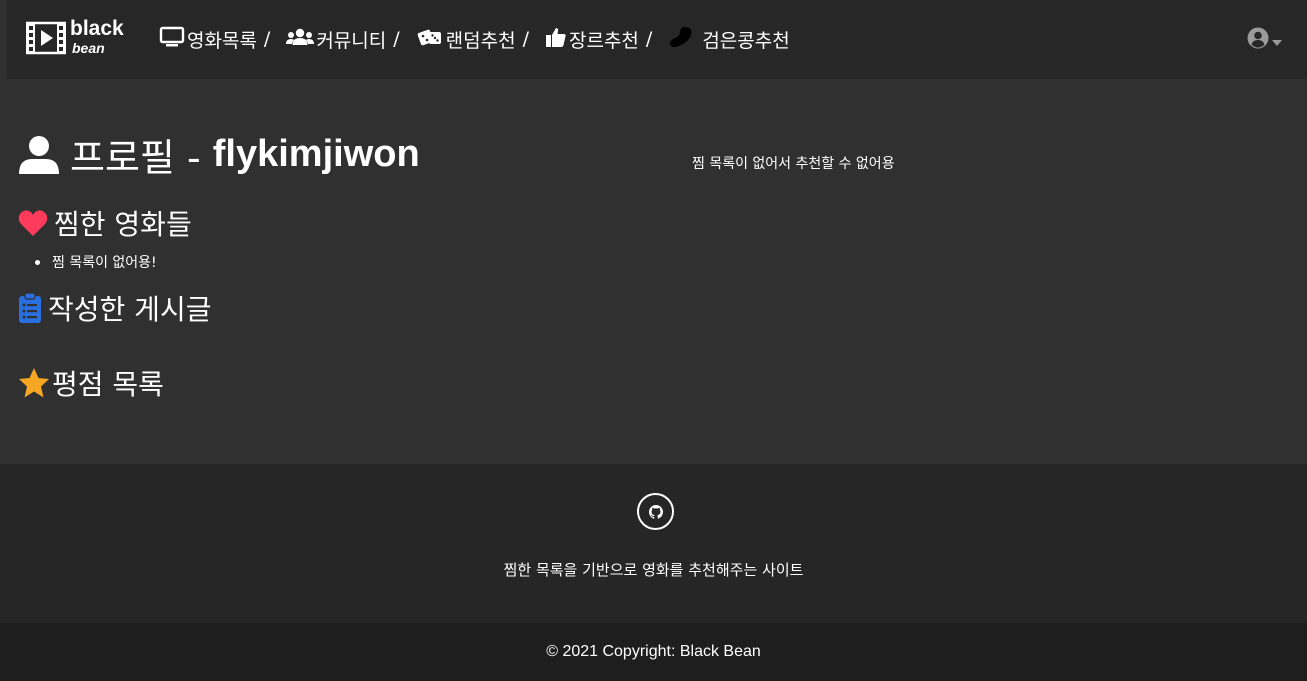  I want to click on bean-icon, so click(682, 39).